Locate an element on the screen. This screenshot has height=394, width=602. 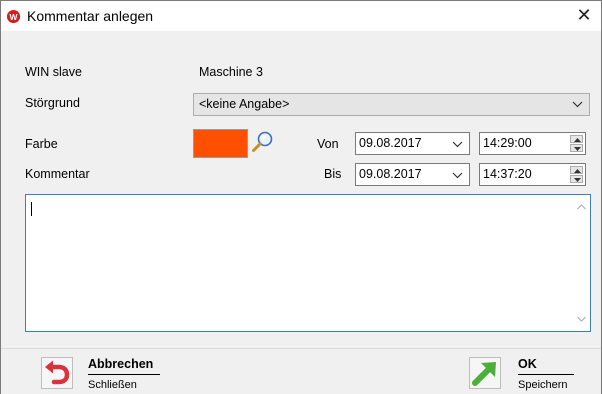
ok-sub-label: Speichern is located at coordinates (543, 385).